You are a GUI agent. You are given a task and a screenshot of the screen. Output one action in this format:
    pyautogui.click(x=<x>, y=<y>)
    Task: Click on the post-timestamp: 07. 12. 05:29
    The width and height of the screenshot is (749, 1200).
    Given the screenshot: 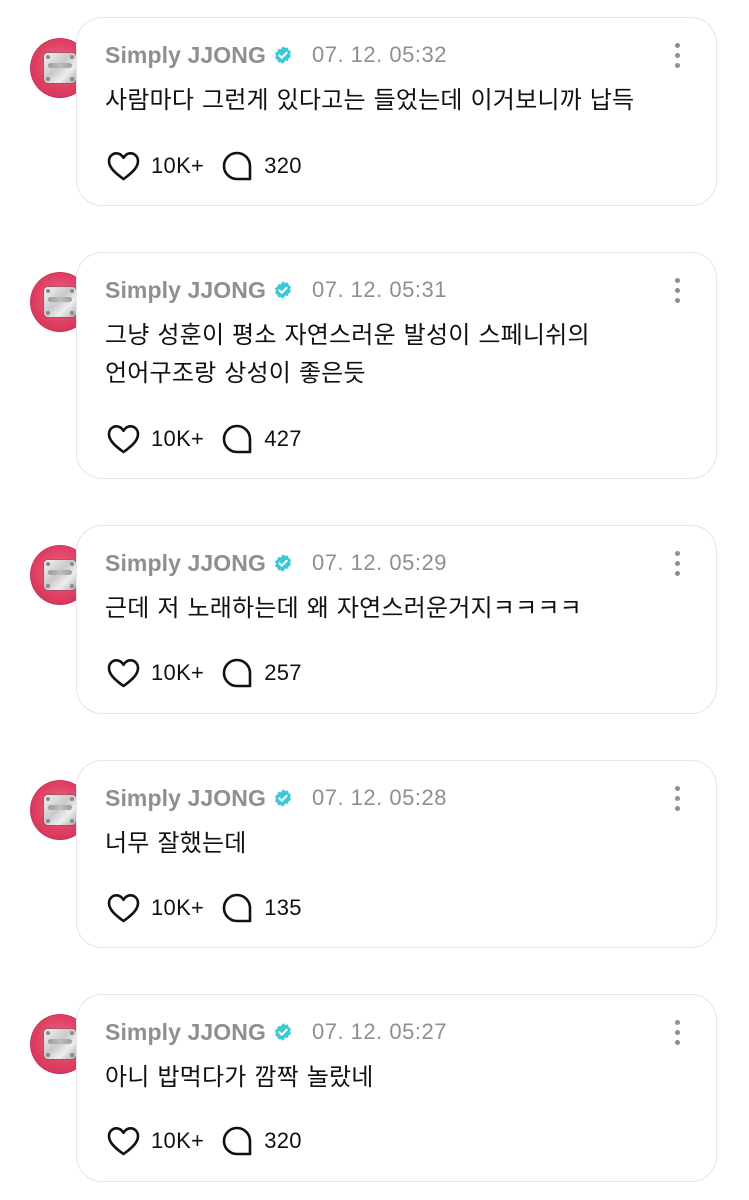 What is the action you would take?
    pyautogui.click(x=379, y=562)
    